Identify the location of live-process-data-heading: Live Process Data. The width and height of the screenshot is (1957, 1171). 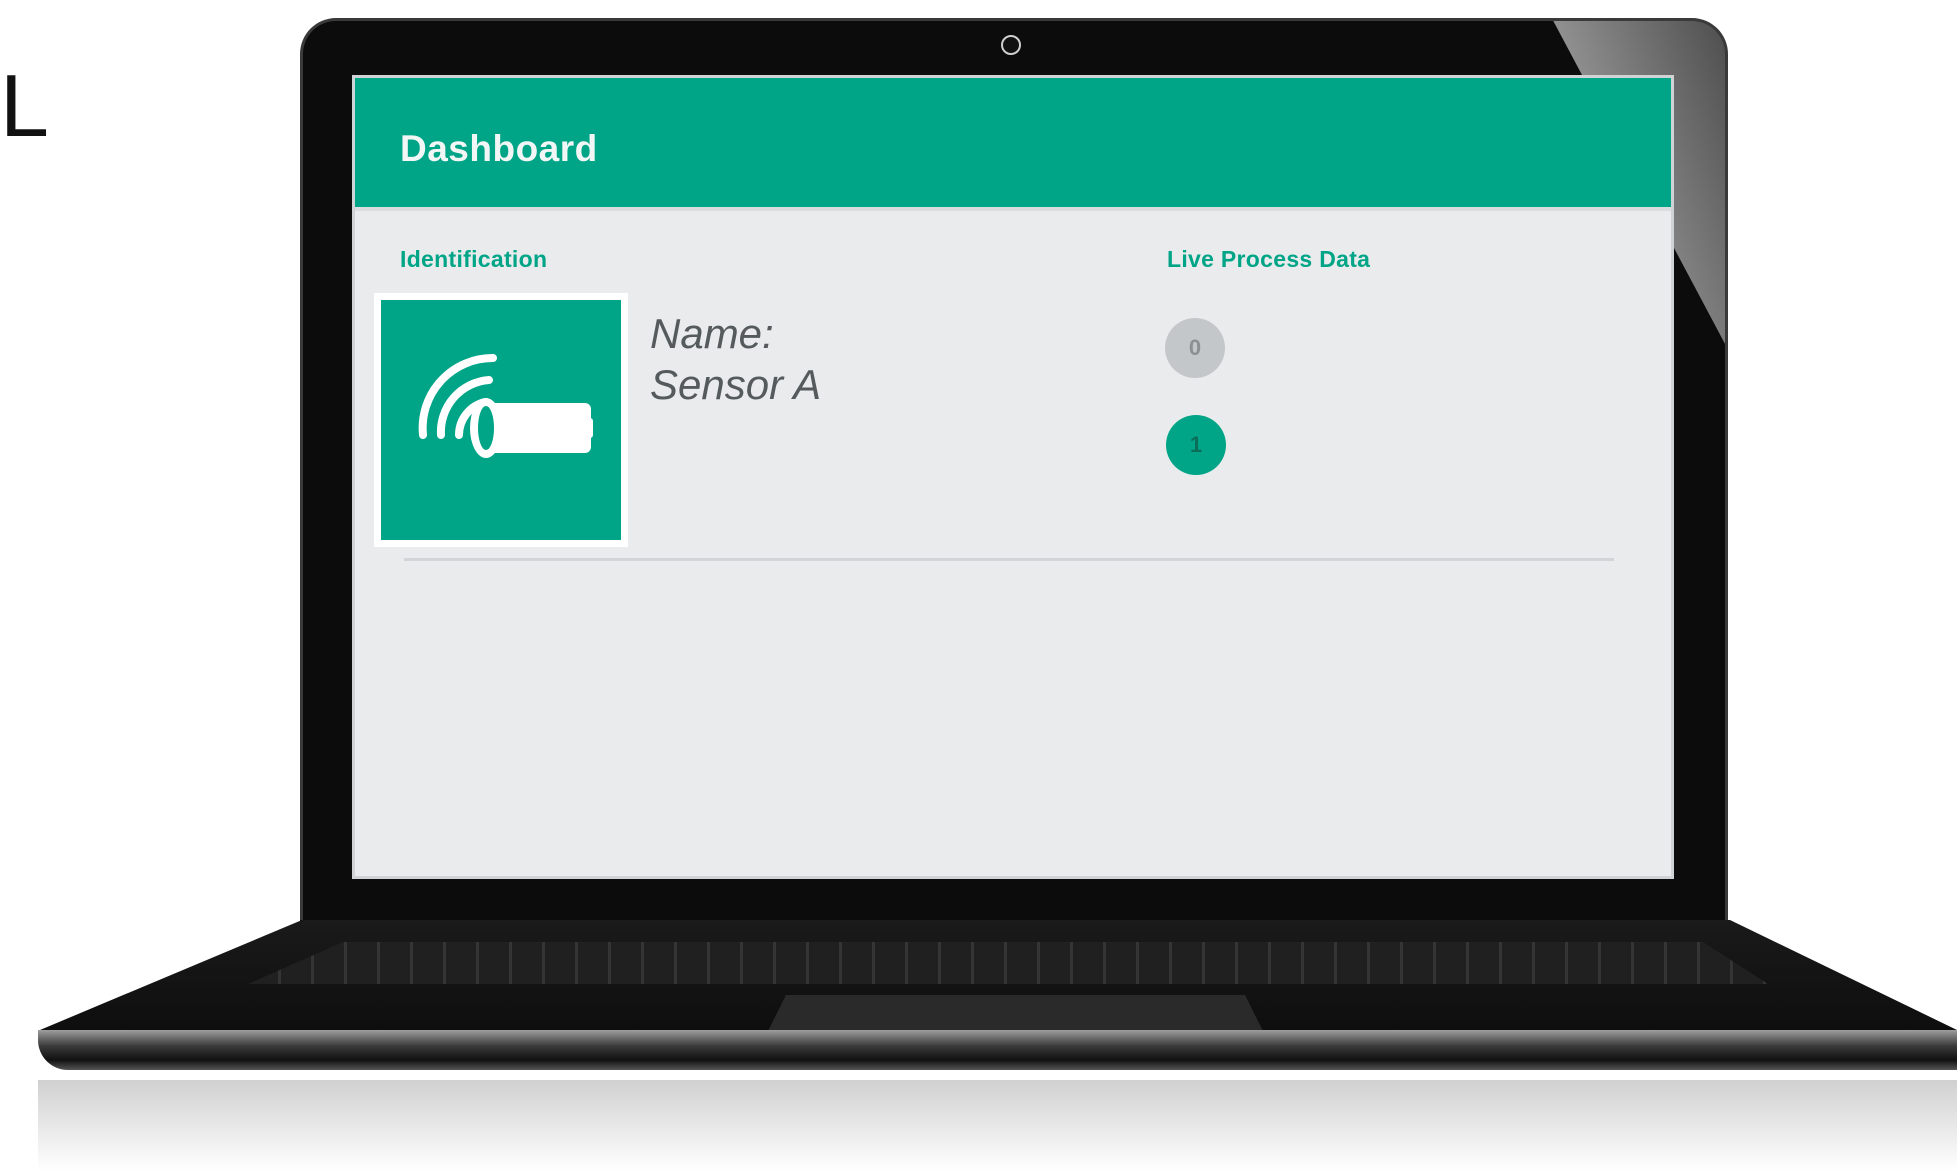
(1269, 259).